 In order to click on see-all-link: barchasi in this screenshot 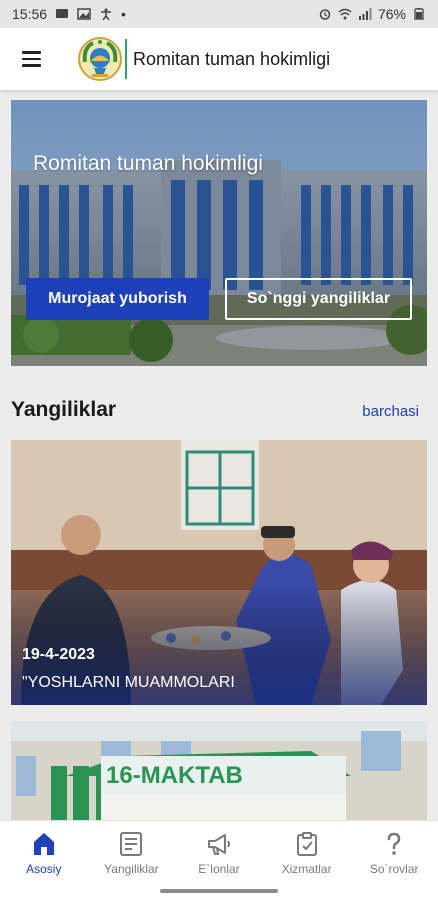, I will do `click(390, 411)`.